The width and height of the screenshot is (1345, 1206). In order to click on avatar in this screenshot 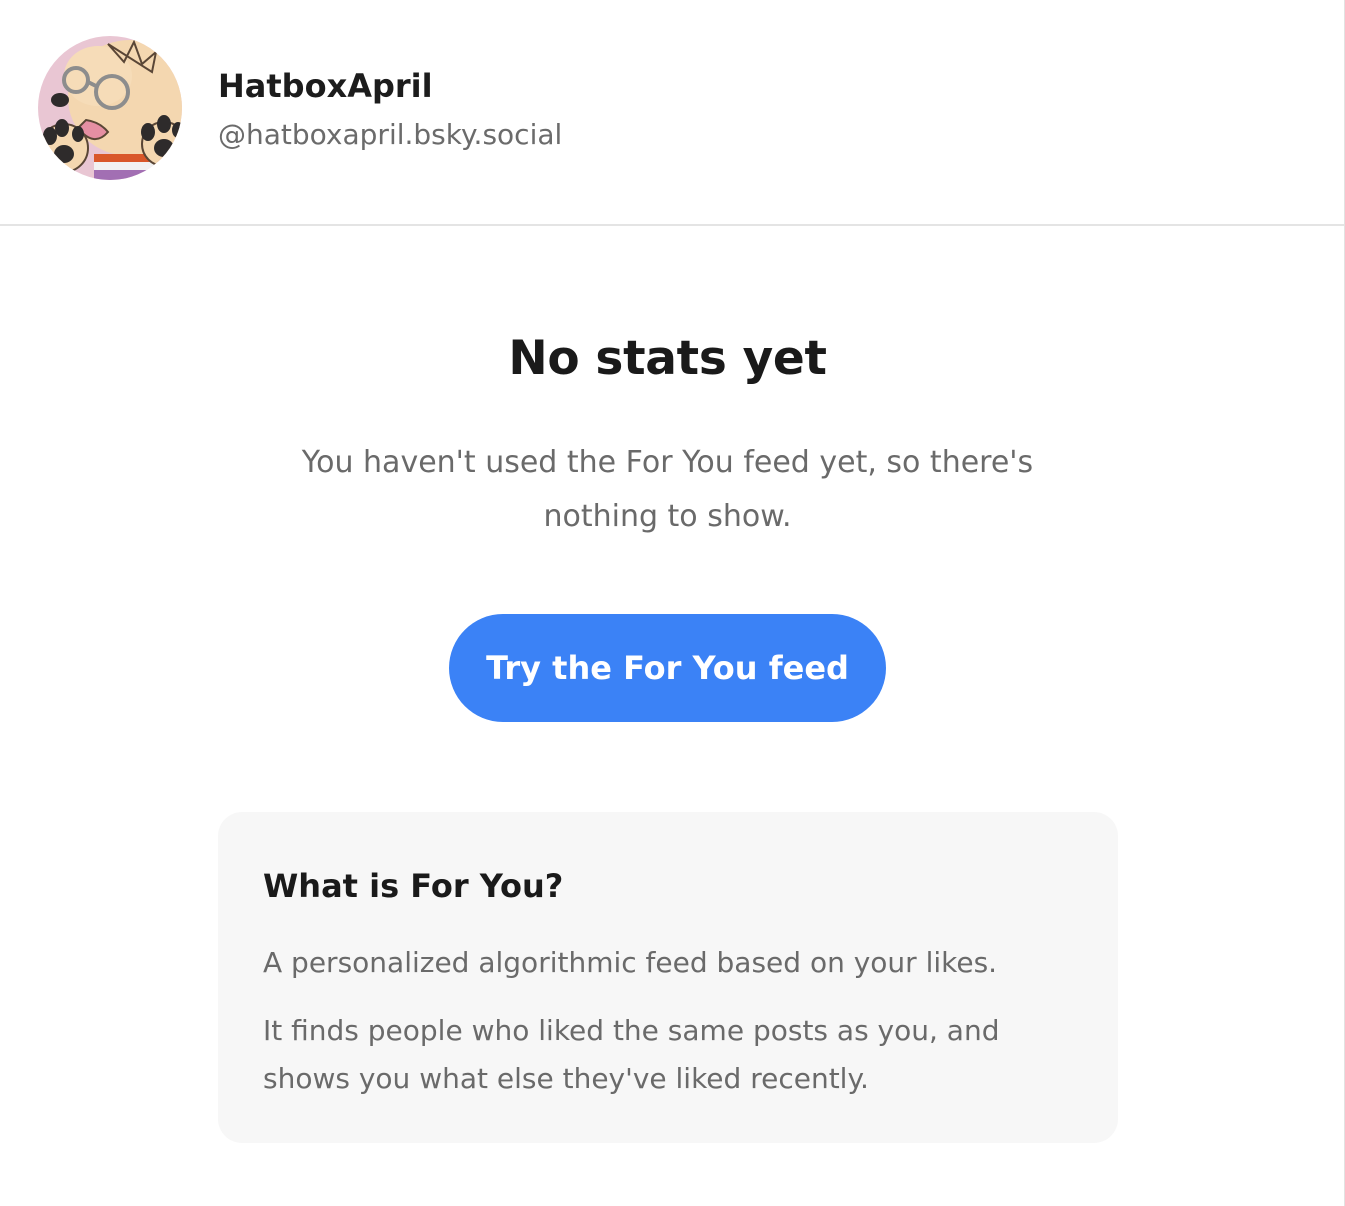, I will do `click(110, 108)`.